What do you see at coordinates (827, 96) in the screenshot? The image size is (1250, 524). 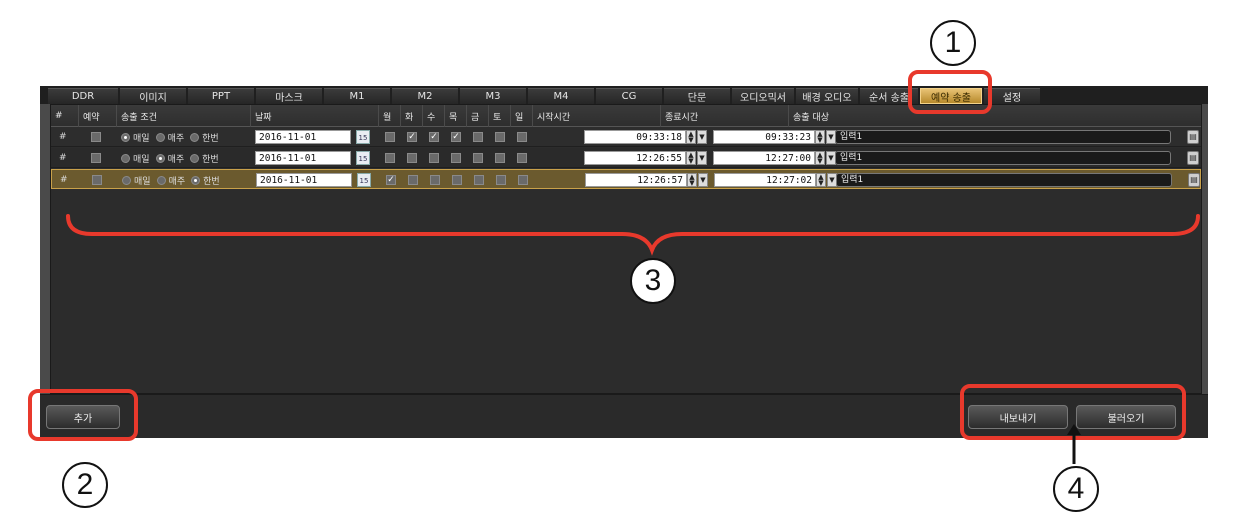 I see `tab-11: 배경 오디오` at bounding box center [827, 96].